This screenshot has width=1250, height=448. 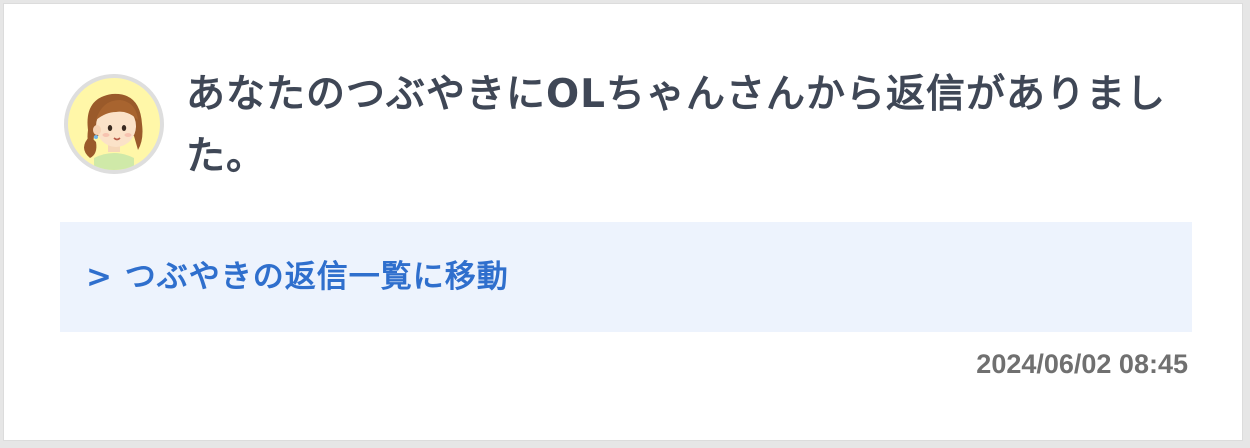 I want to click on notification-timestamp: 2024/06/02 08:45, so click(x=1082, y=364).